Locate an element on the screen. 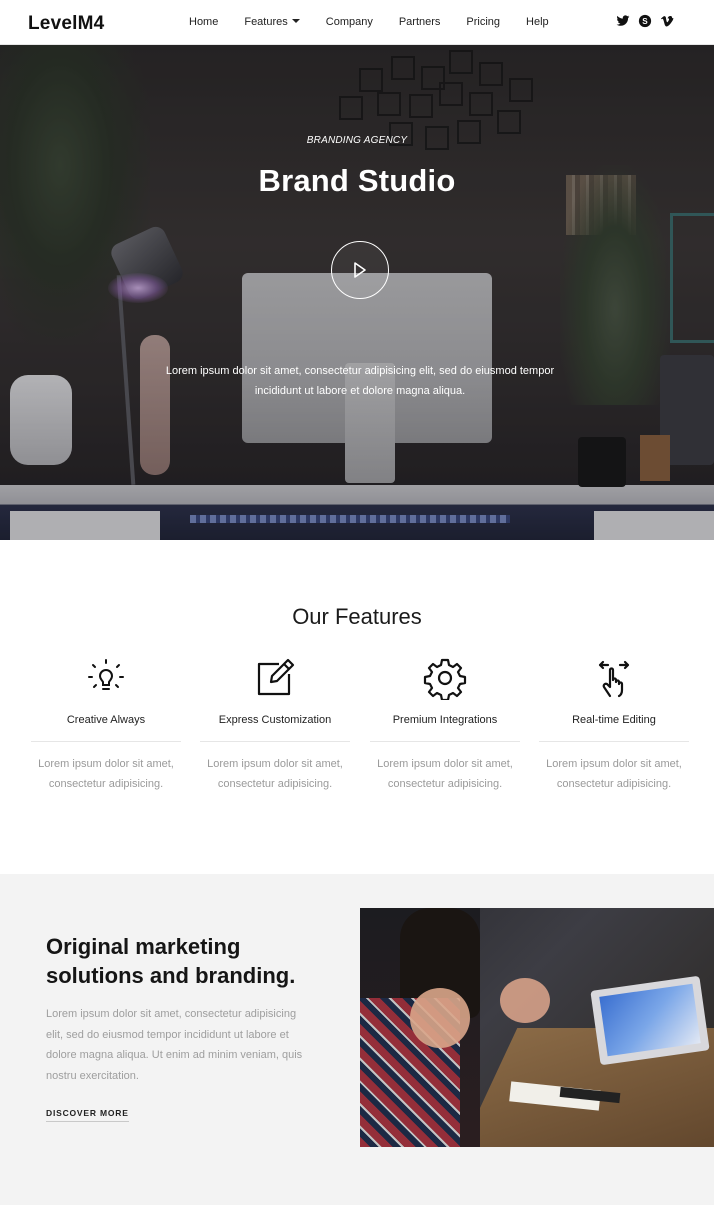  touch-swipe-icon is located at coordinates (614, 679).